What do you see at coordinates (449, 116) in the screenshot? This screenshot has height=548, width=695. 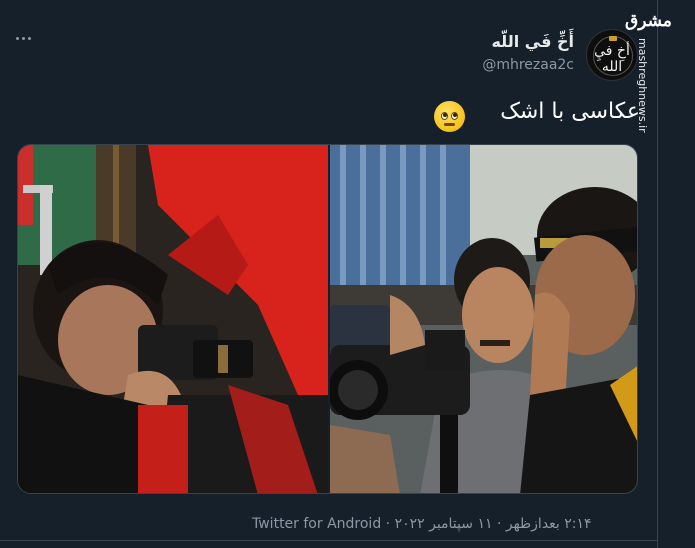 I see `pleading-face-emoji-icon` at bounding box center [449, 116].